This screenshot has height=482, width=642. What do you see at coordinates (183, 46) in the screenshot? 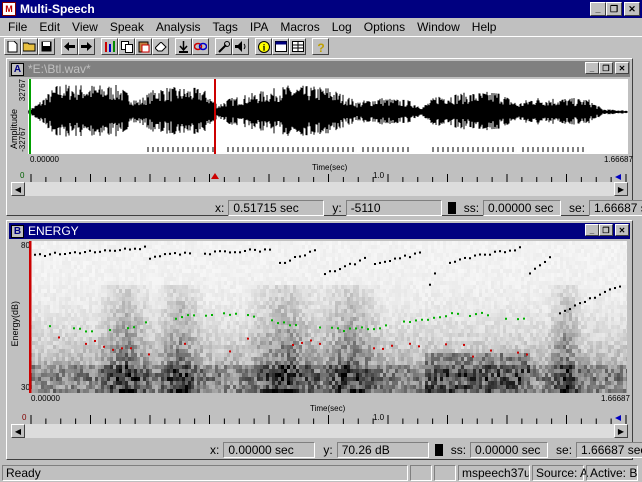
I see `play-icon` at bounding box center [183, 46].